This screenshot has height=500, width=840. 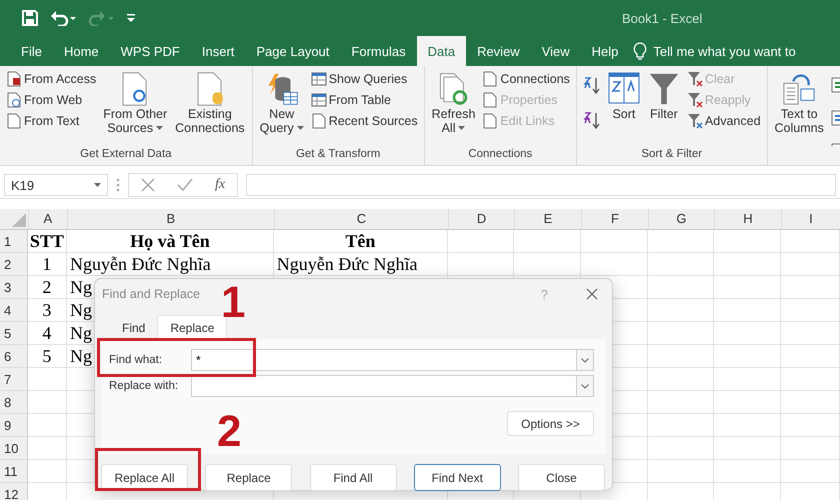 What do you see at coordinates (51, 121) in the screenshot?
I see `ribbon-button: From Text` at bounding box center [51, 121].